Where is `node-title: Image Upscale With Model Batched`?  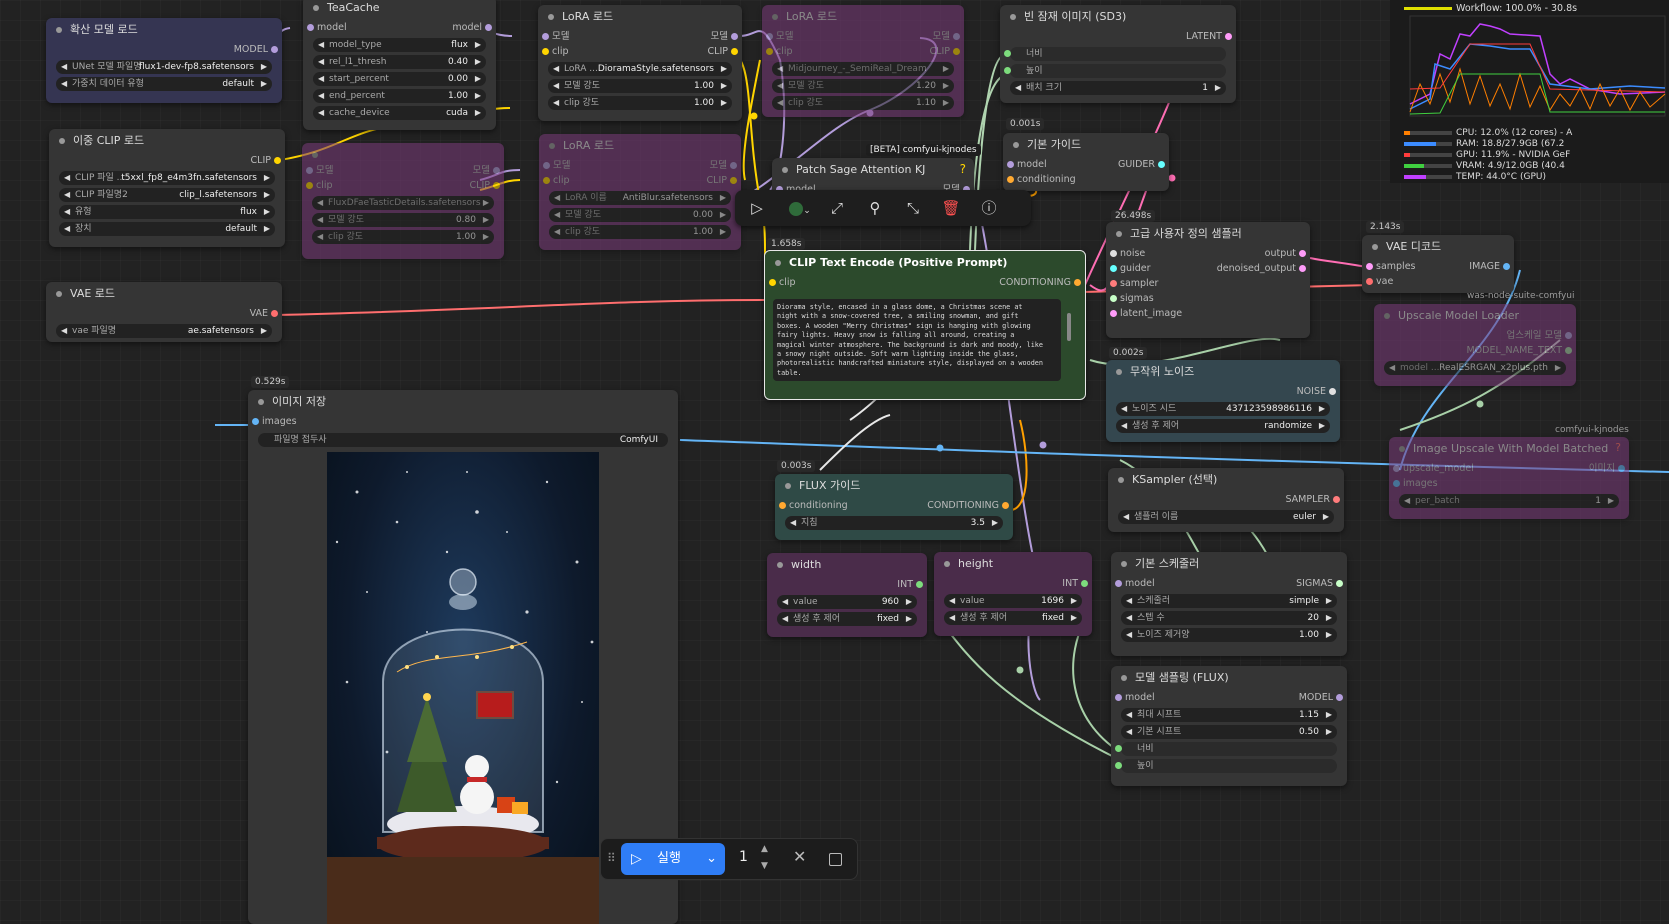
node-title: Image Upscale With Model Batched is located at coordinates (1509, 449).